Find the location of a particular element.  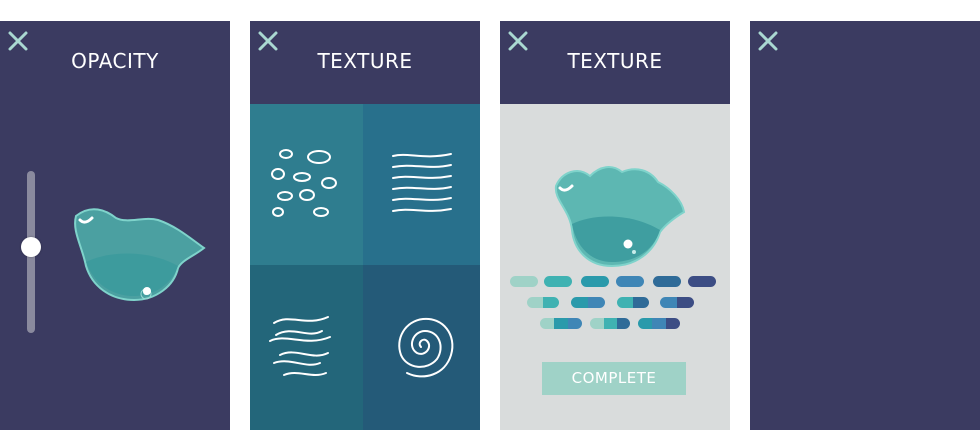

close-icon is located at coordinates (768, 41).